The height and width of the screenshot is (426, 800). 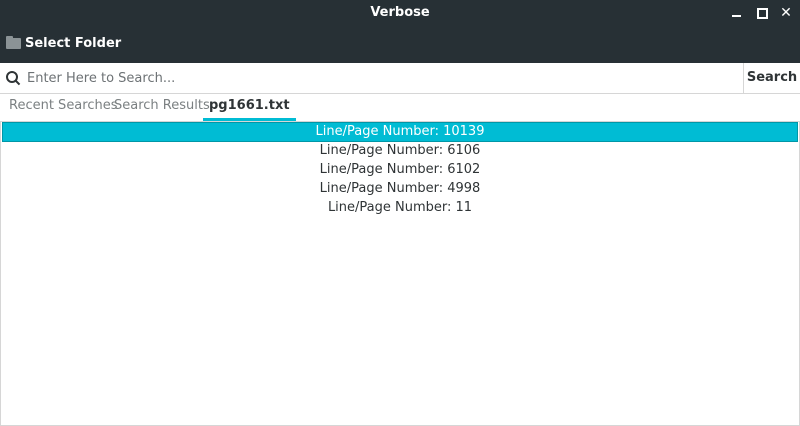 What do you see at coordinates (382, 78) in the screenshot?
I see `search-input` at bounding box center [382, 78].